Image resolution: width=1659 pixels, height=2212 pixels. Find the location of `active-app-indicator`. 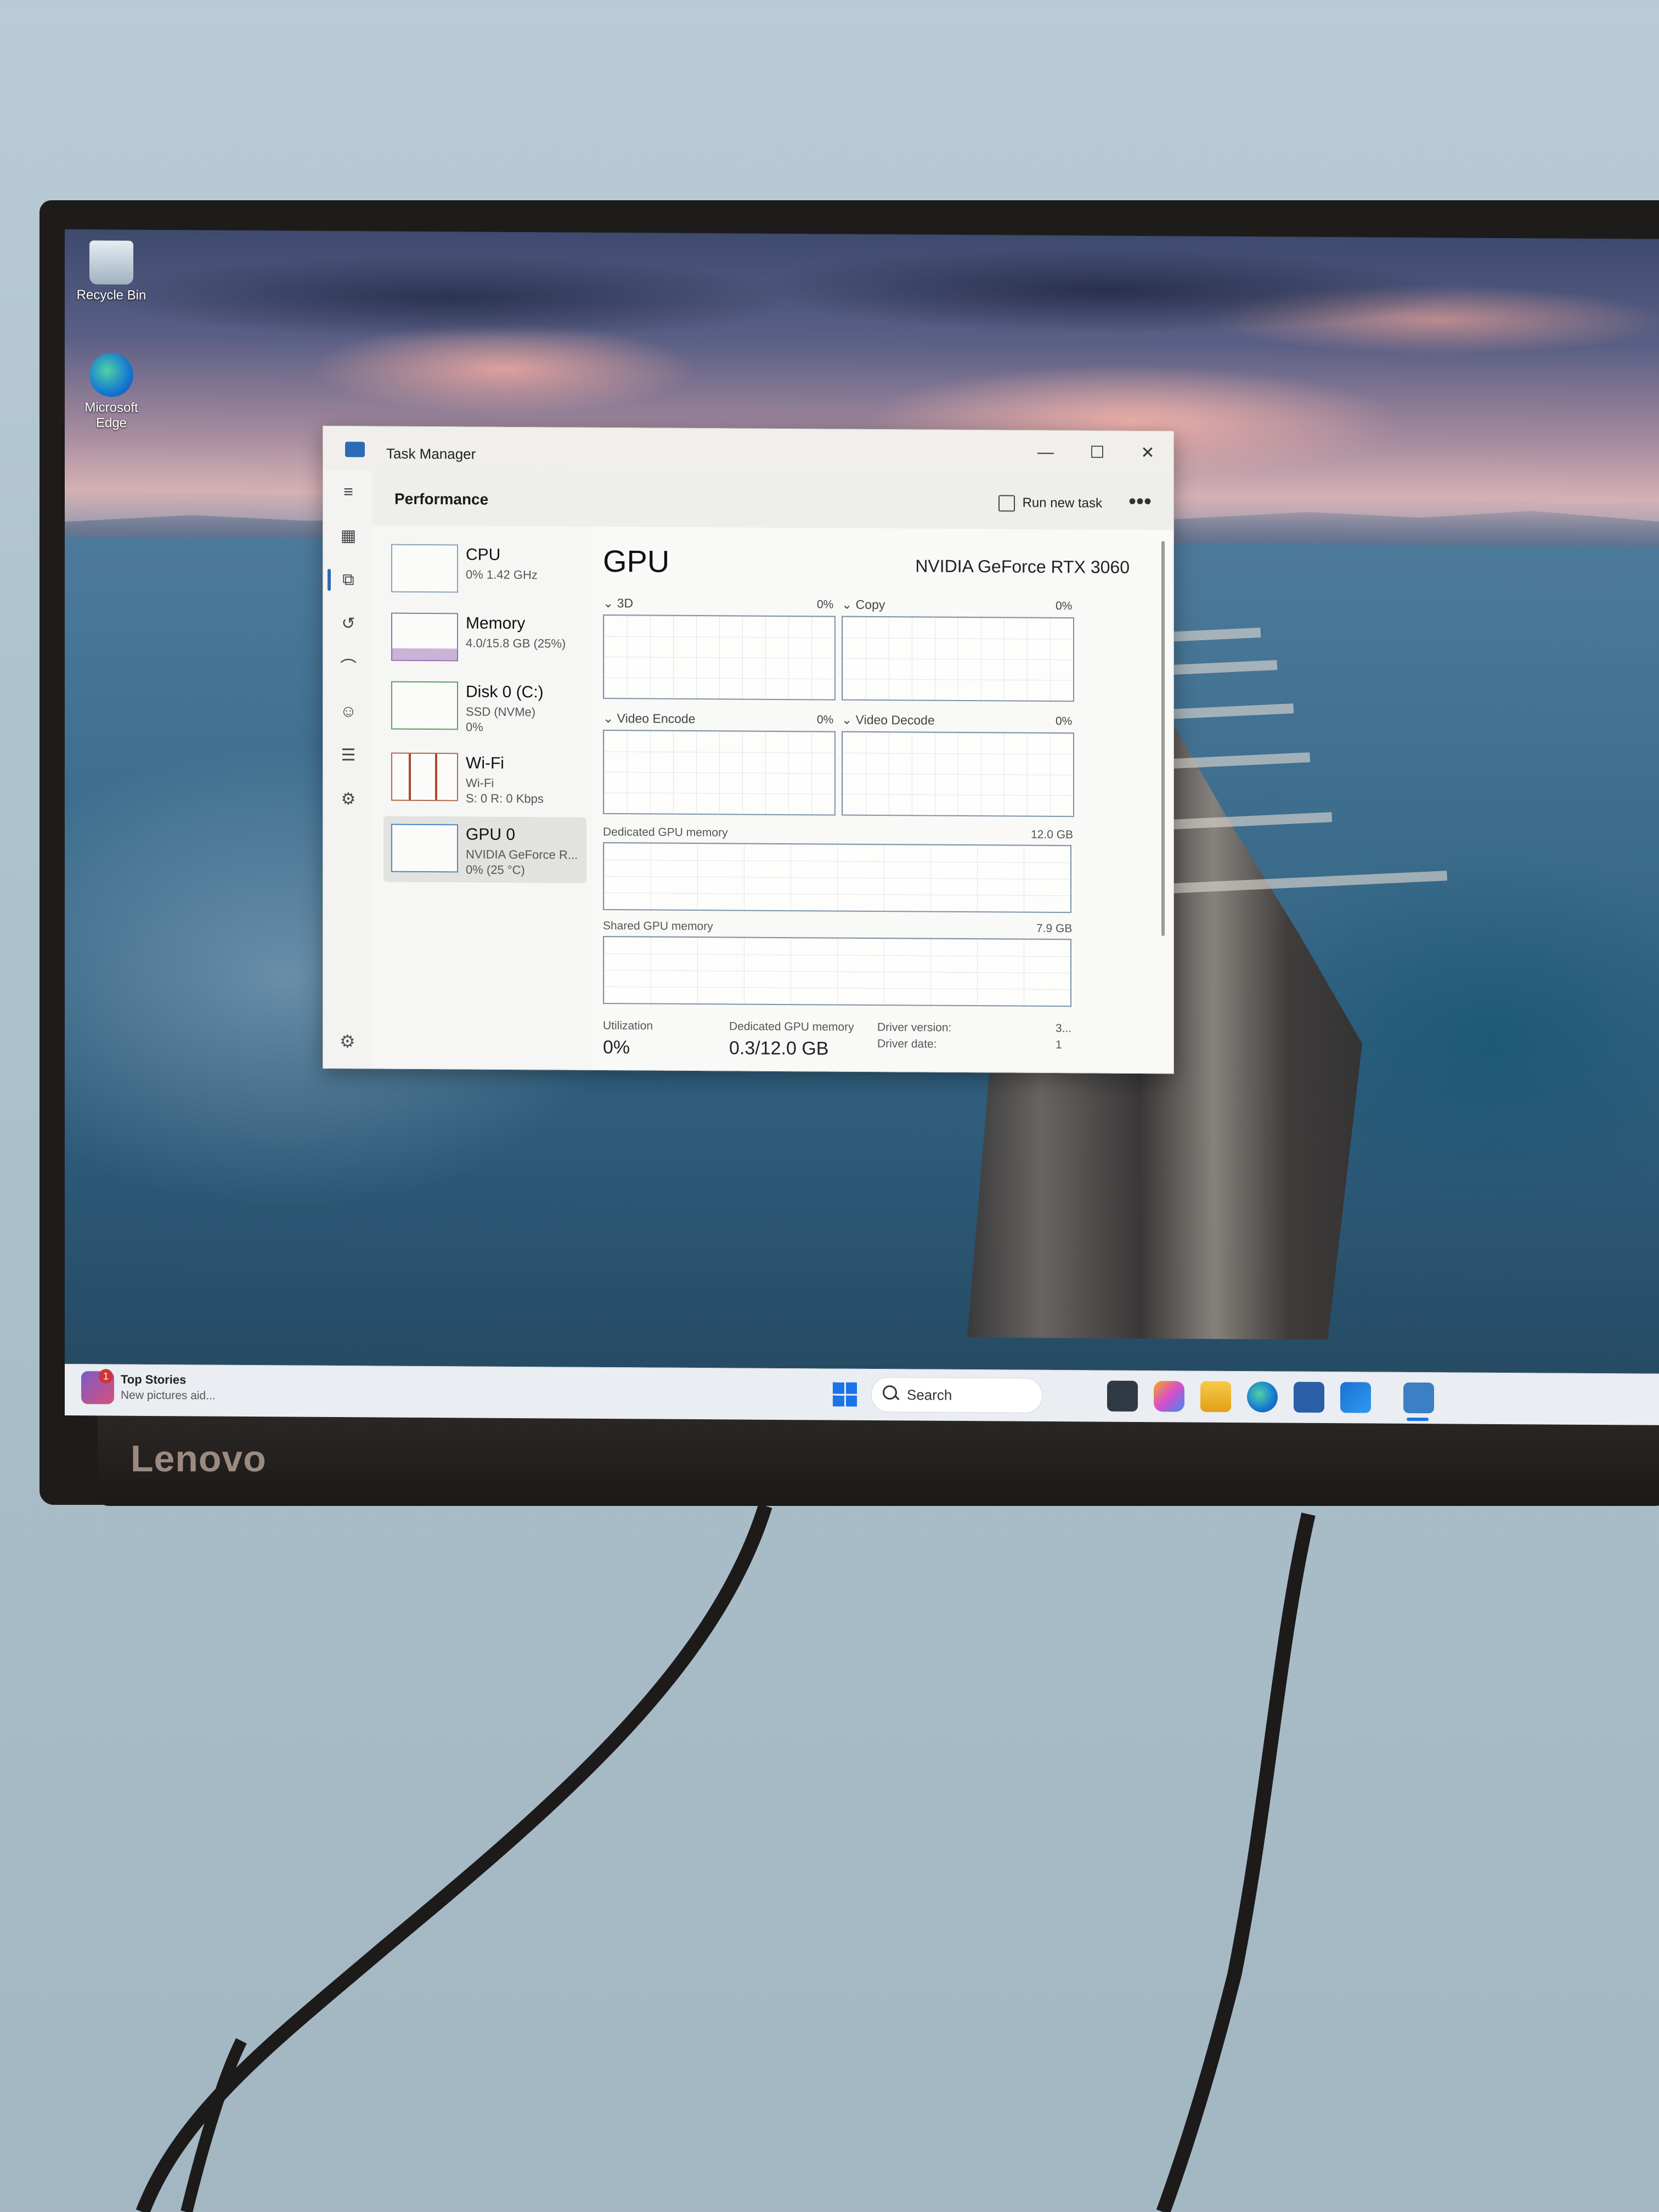

active-app-indicator is located at coordinates (1418, 1419).